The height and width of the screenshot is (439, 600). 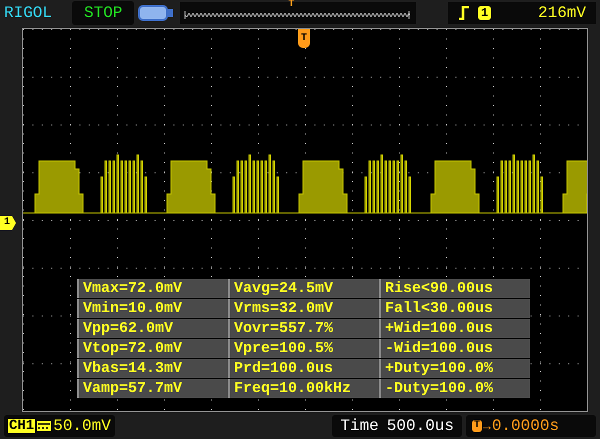 I want to click on measurement-readout: Vmax=72.0mV, so click(x=152, y=288).